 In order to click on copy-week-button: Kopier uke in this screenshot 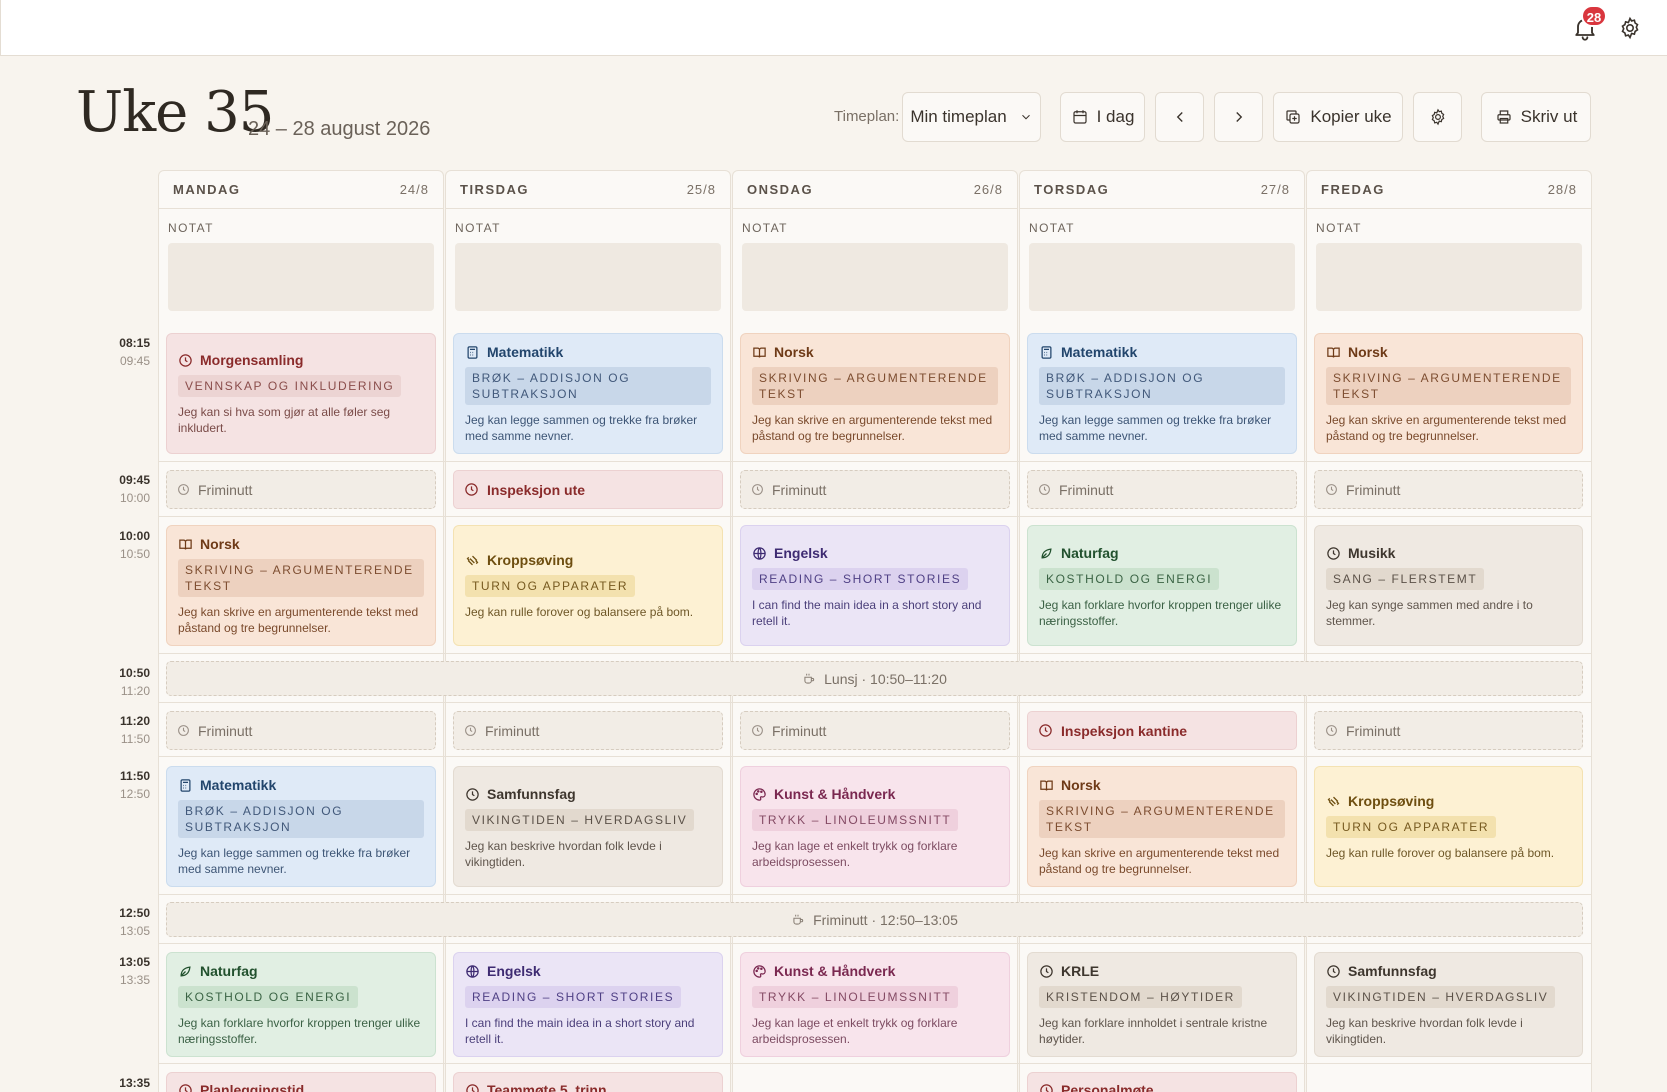, I will do `click(1338, 117)`.